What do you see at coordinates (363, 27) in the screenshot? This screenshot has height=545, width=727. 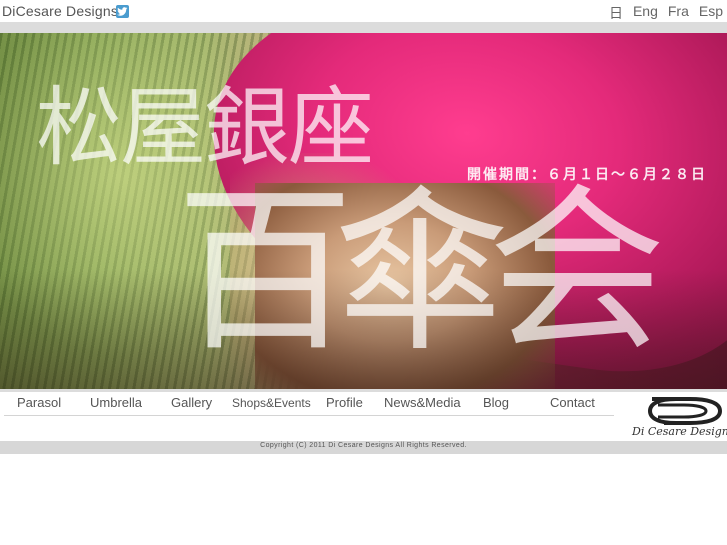 I see `header-divider` at bounding box center [363, 27].